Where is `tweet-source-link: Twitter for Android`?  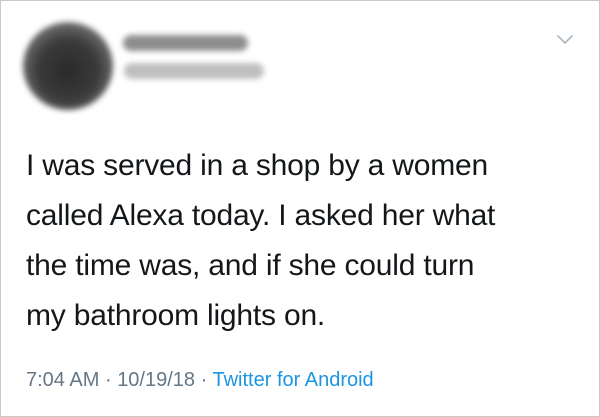
tweet-source-link: Twitter for Android is located at coordinates (292, 380).